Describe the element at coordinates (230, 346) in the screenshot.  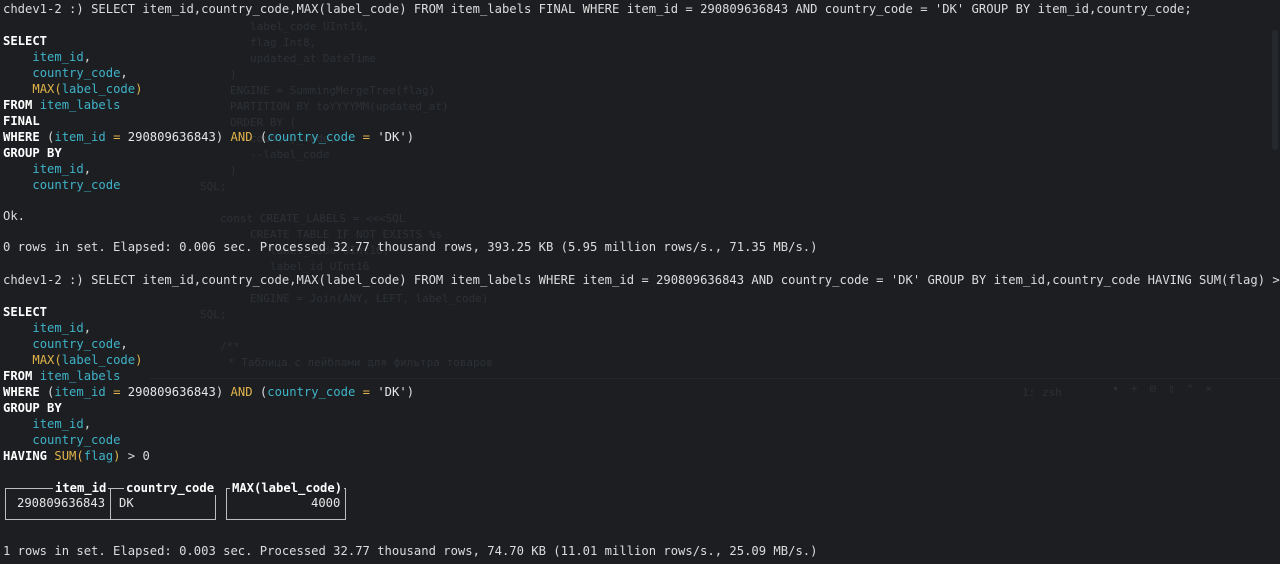
I see `ghost-line: /**` at that location.